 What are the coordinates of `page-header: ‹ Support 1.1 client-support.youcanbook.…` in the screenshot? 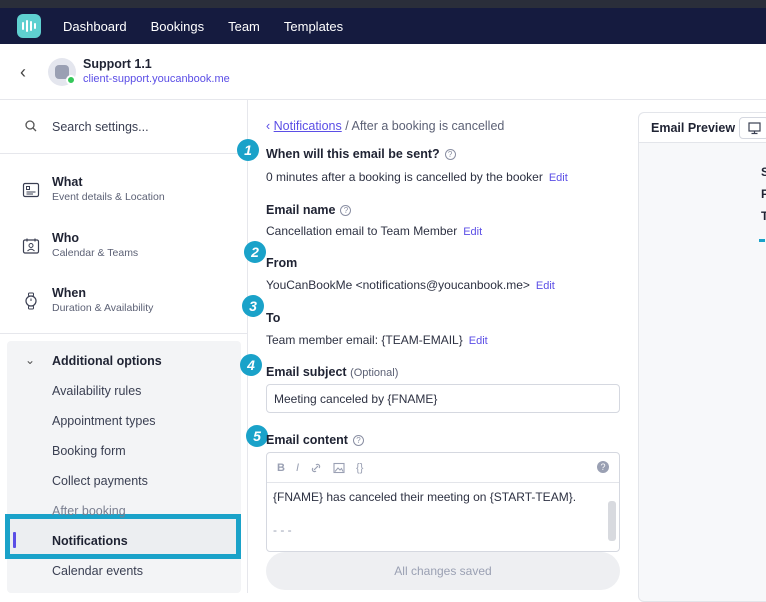 It's located at (383, 72).